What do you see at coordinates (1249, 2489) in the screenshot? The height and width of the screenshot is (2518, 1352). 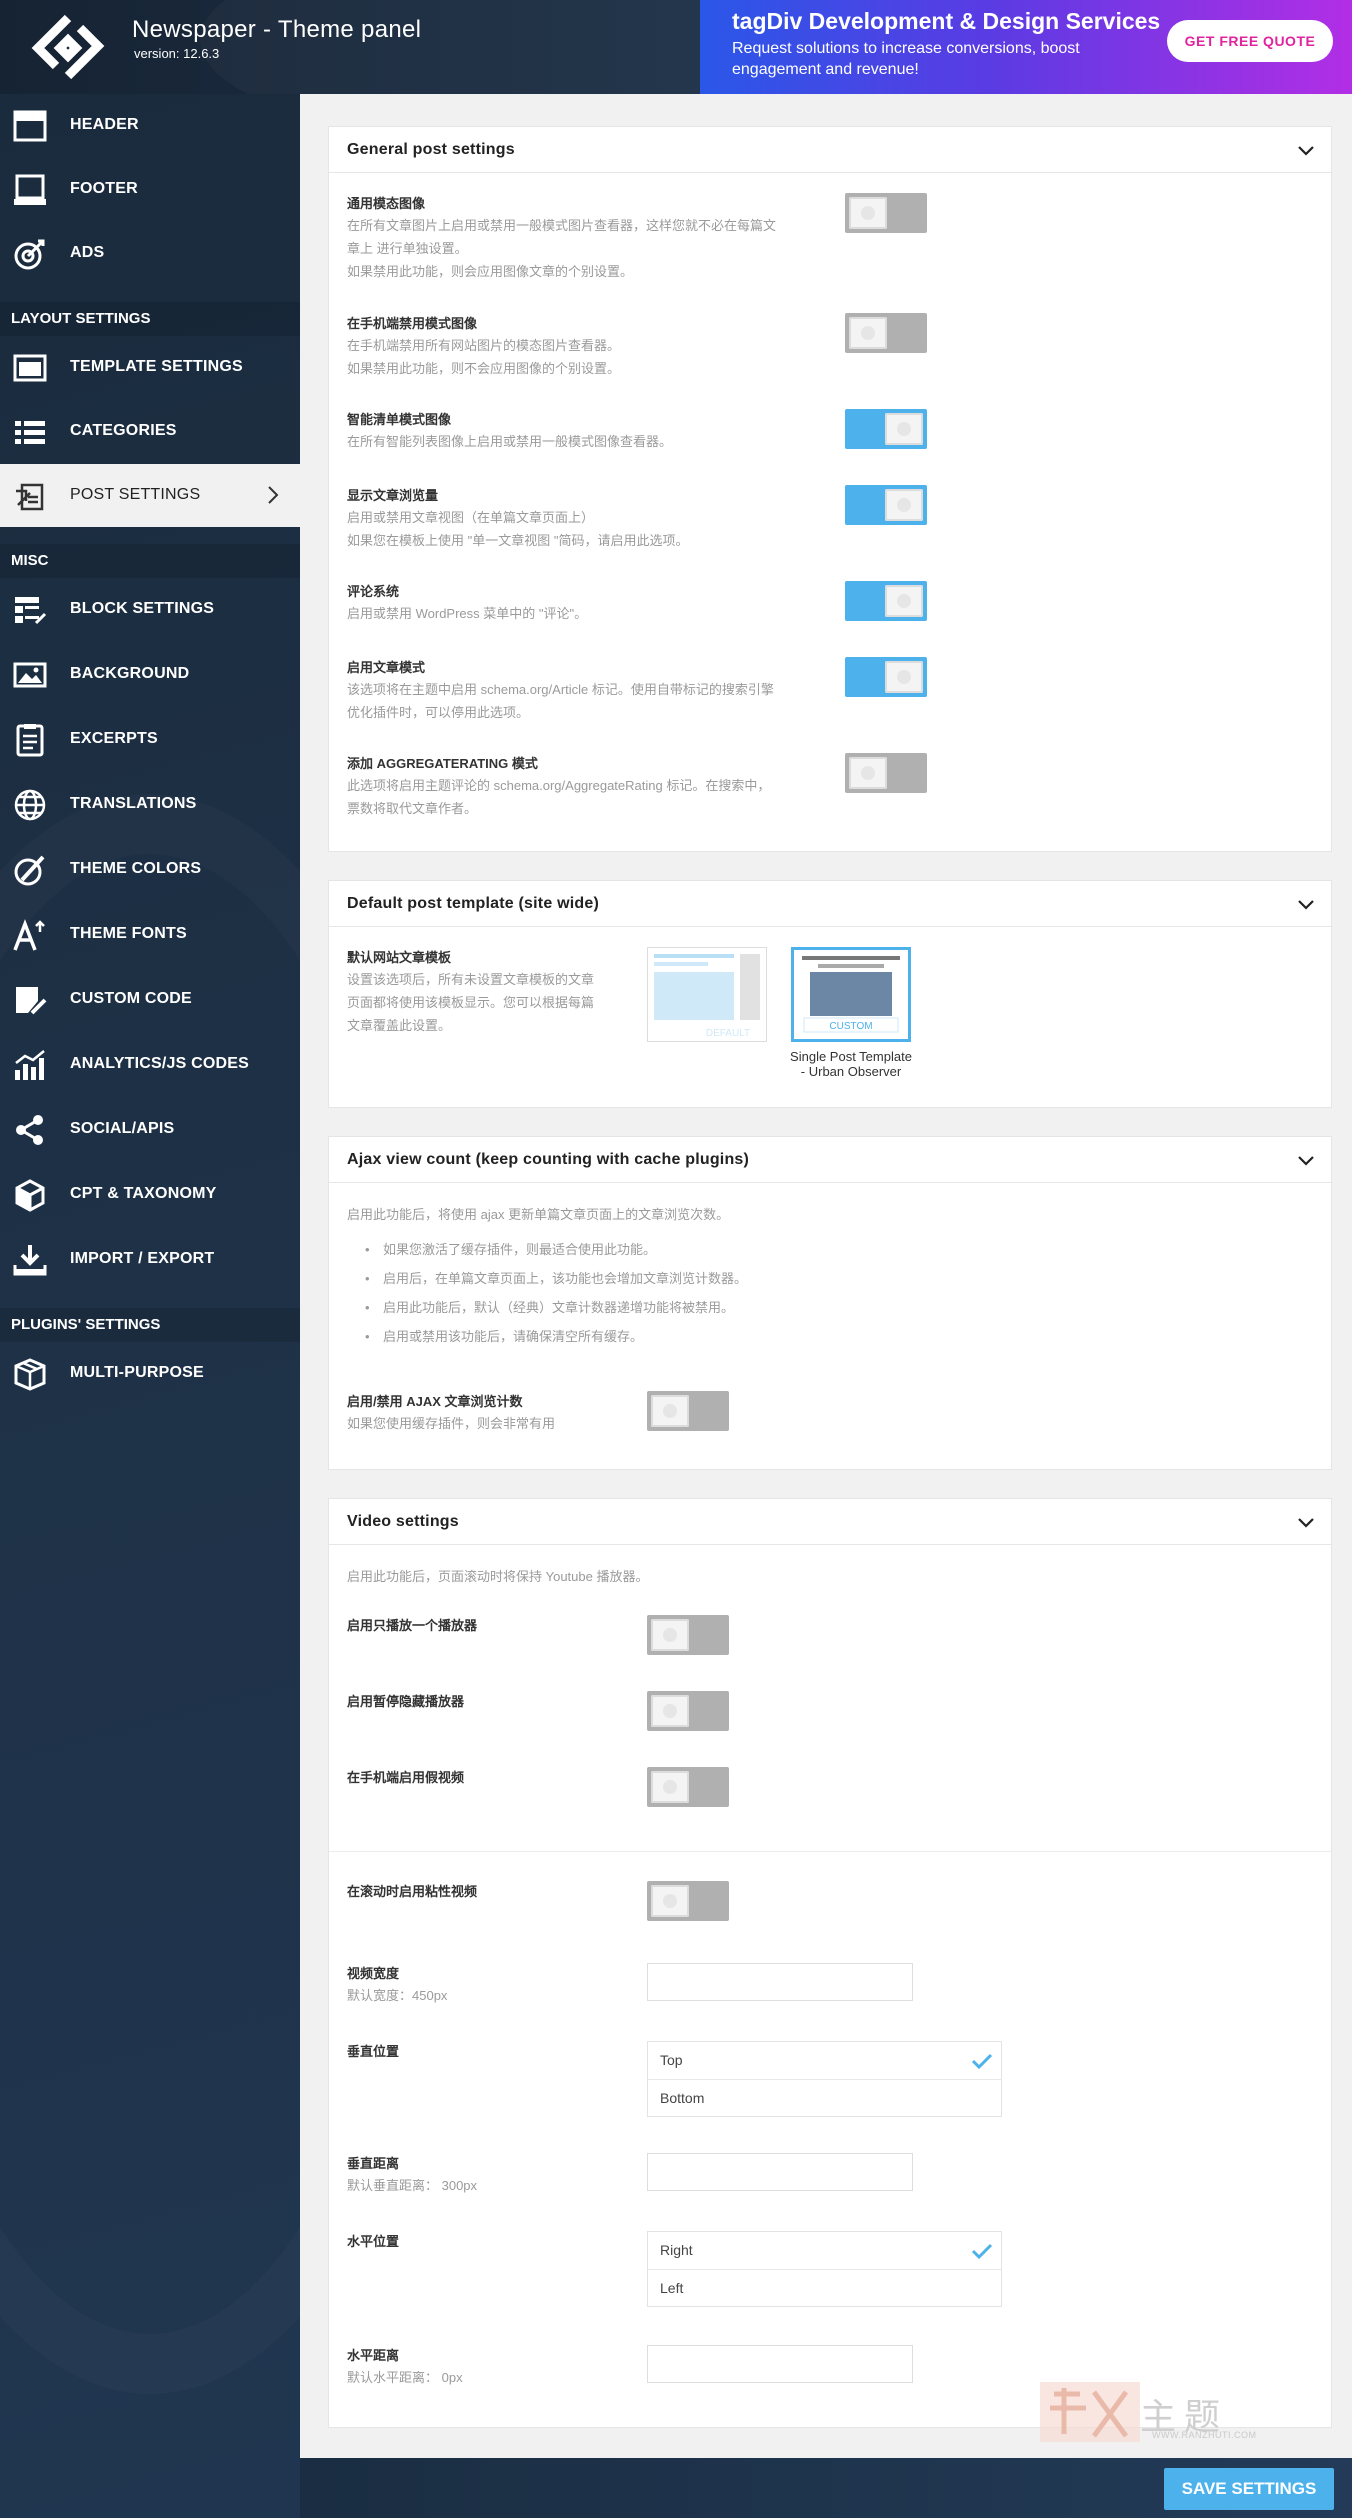 I see `save-settings-button: SAVE SETTINGS` at bounding box center [1249, 2489].